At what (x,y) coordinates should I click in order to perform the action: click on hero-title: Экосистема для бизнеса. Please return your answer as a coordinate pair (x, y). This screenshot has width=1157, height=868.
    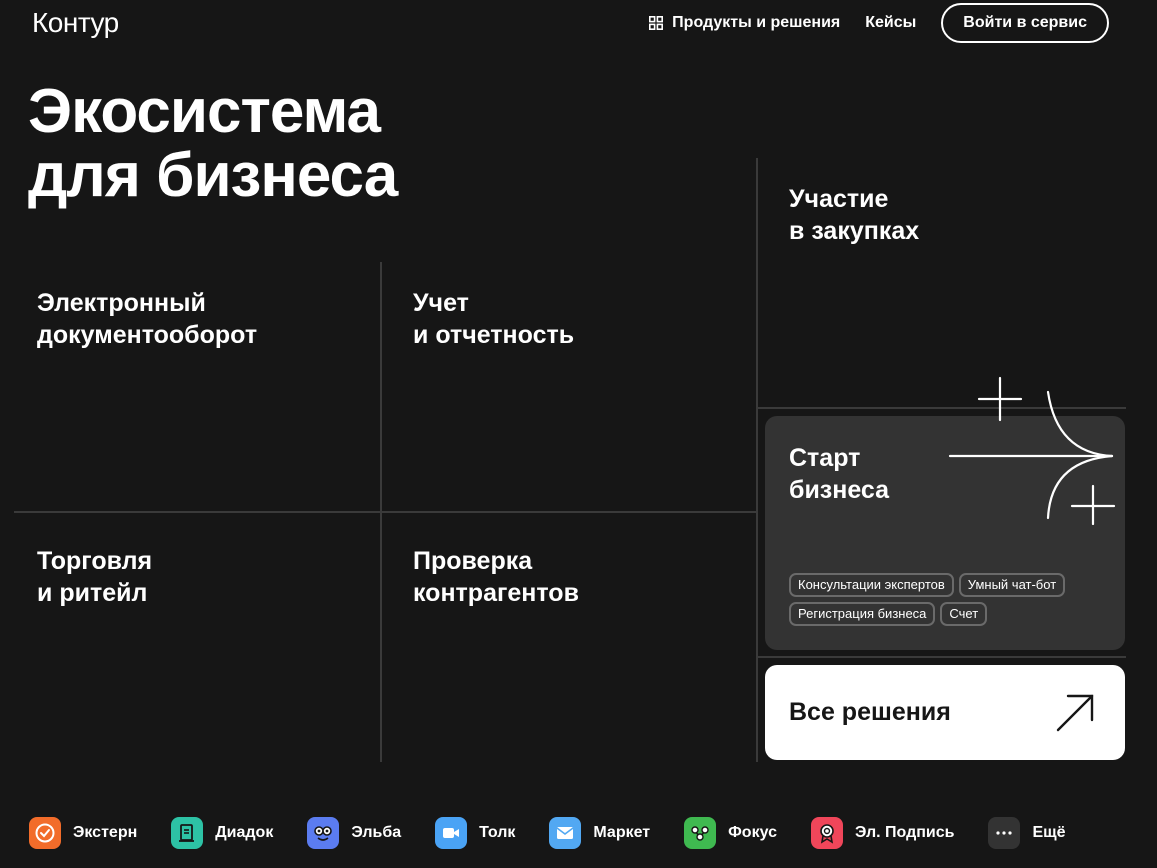
    Looking at the image, I should click on (213, 143).